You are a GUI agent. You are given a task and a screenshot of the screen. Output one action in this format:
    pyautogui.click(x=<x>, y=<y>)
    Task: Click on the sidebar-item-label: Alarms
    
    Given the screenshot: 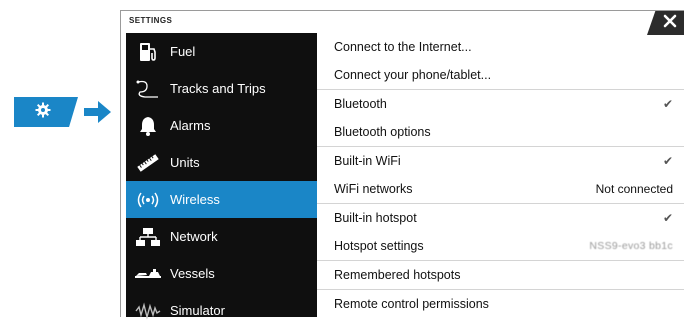 What is the action you would take?
    pyautogui.click(x=190, y=125)
    